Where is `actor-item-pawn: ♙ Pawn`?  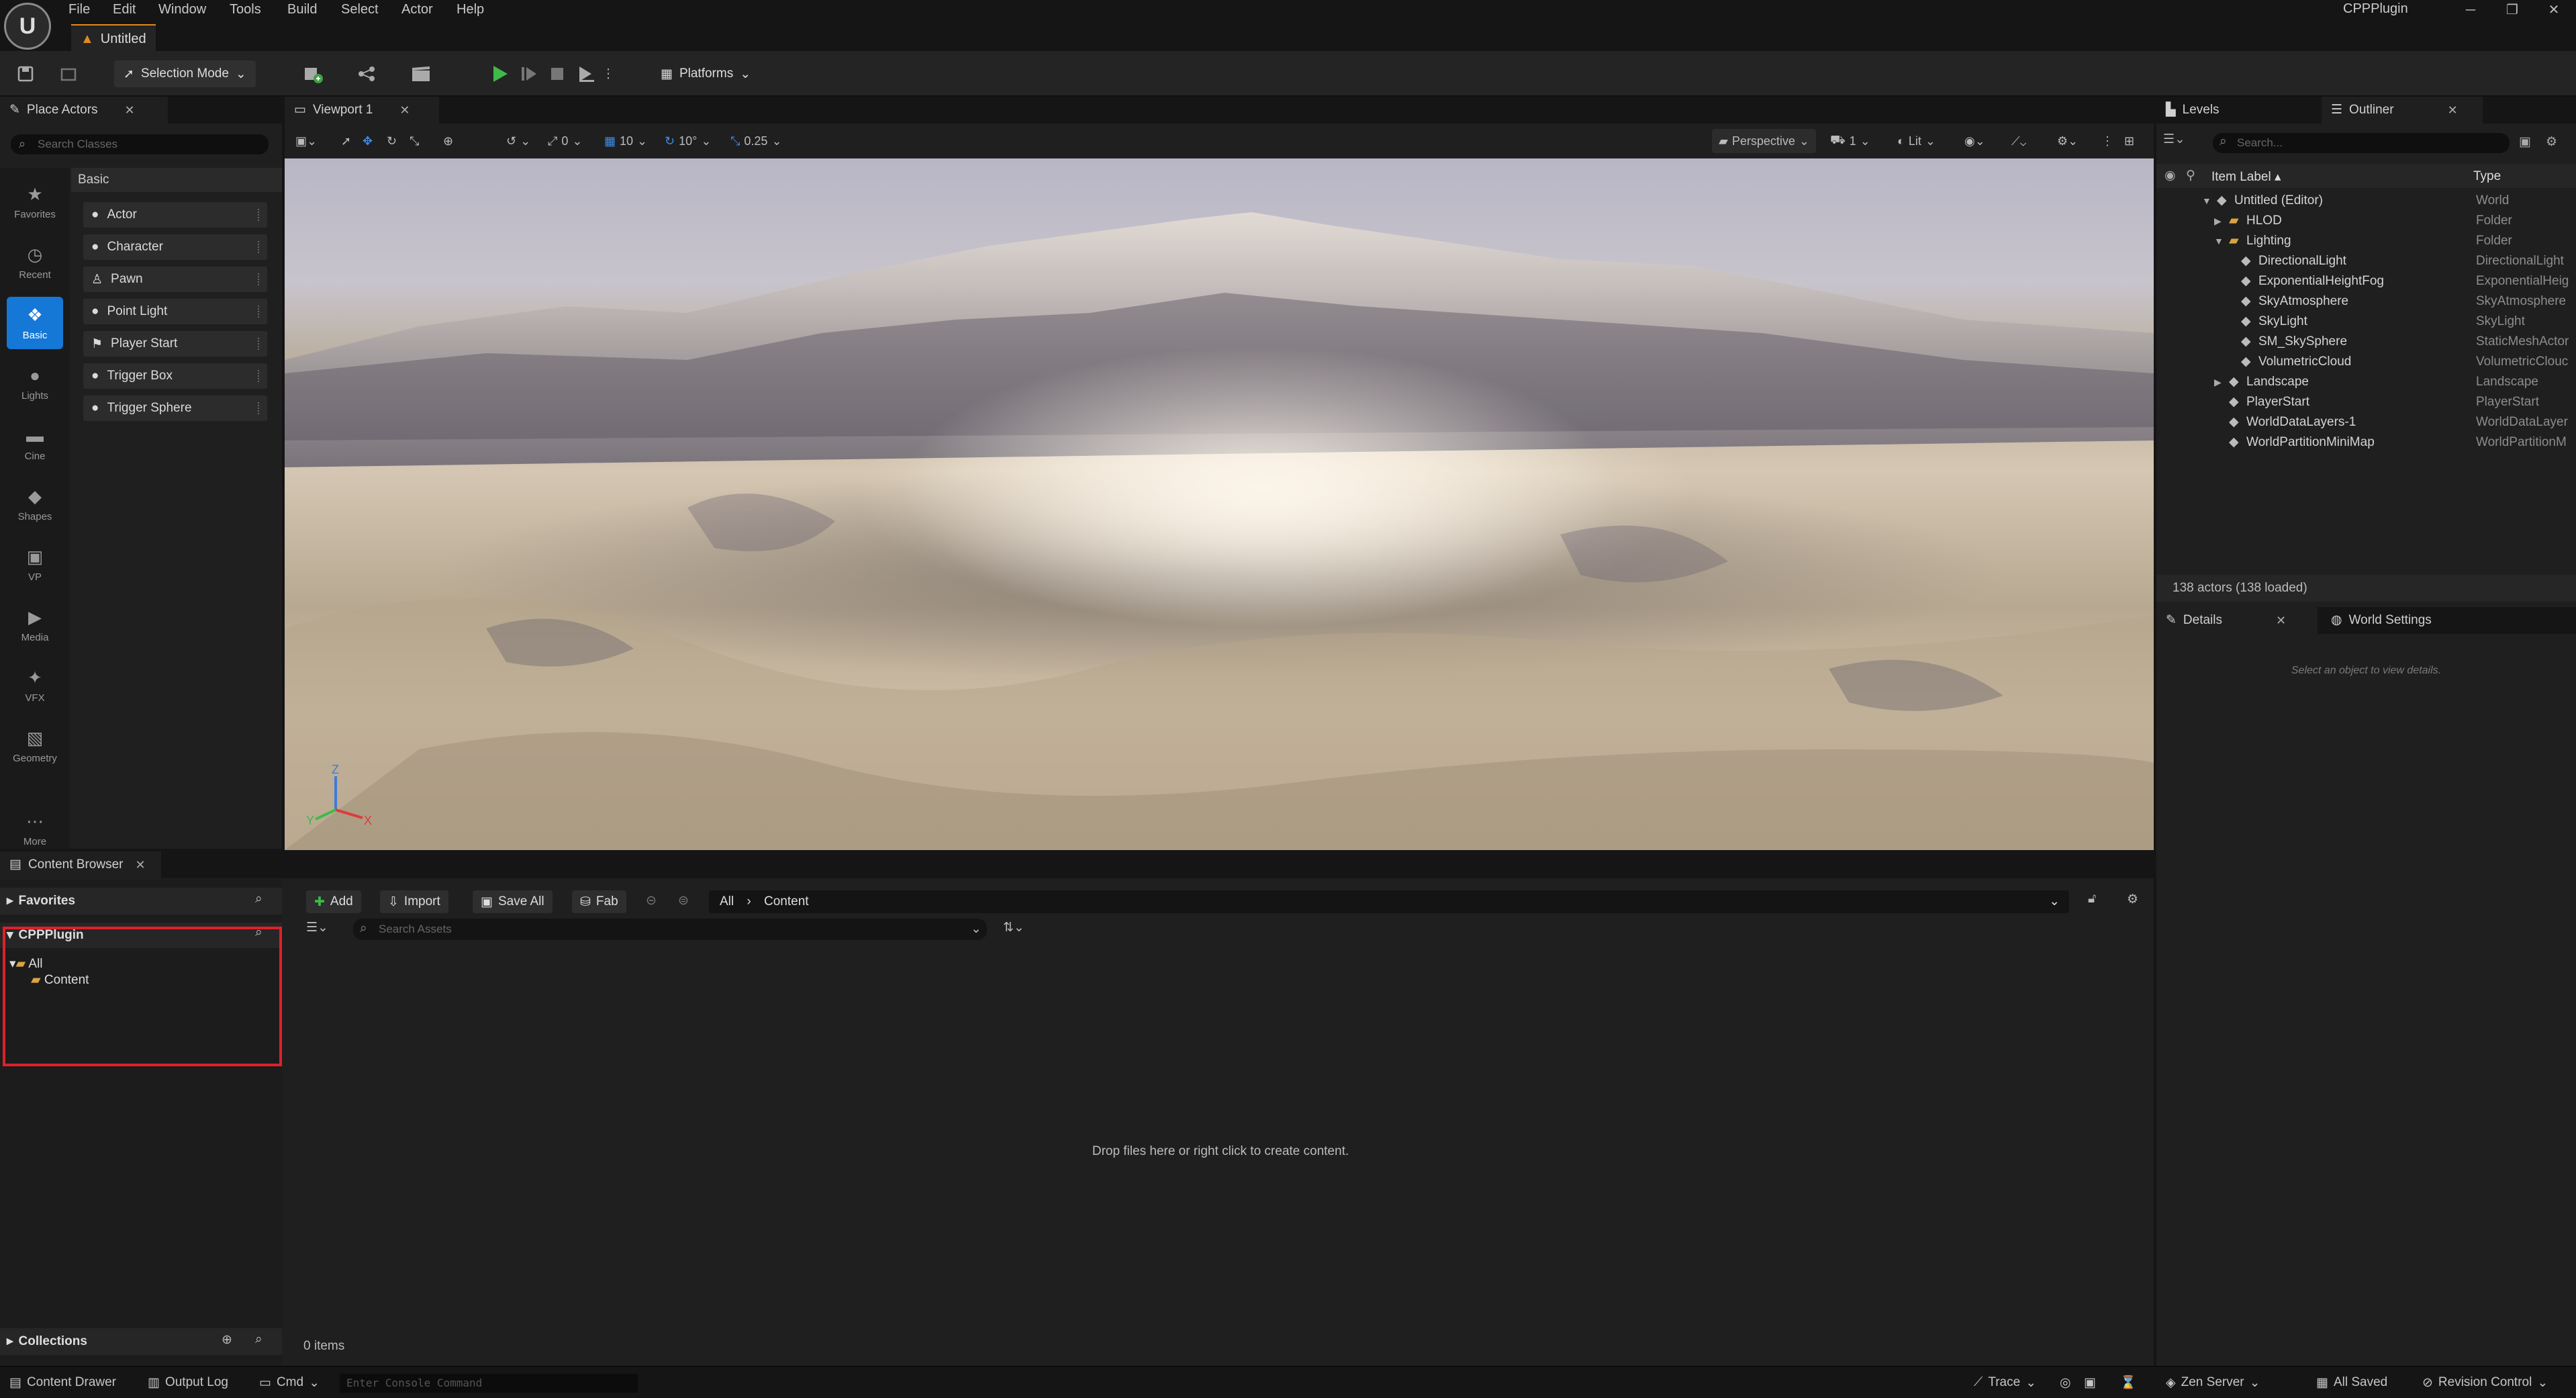
actor-item-pawn: ♙ Pawn is located at coordinates (175, 279).